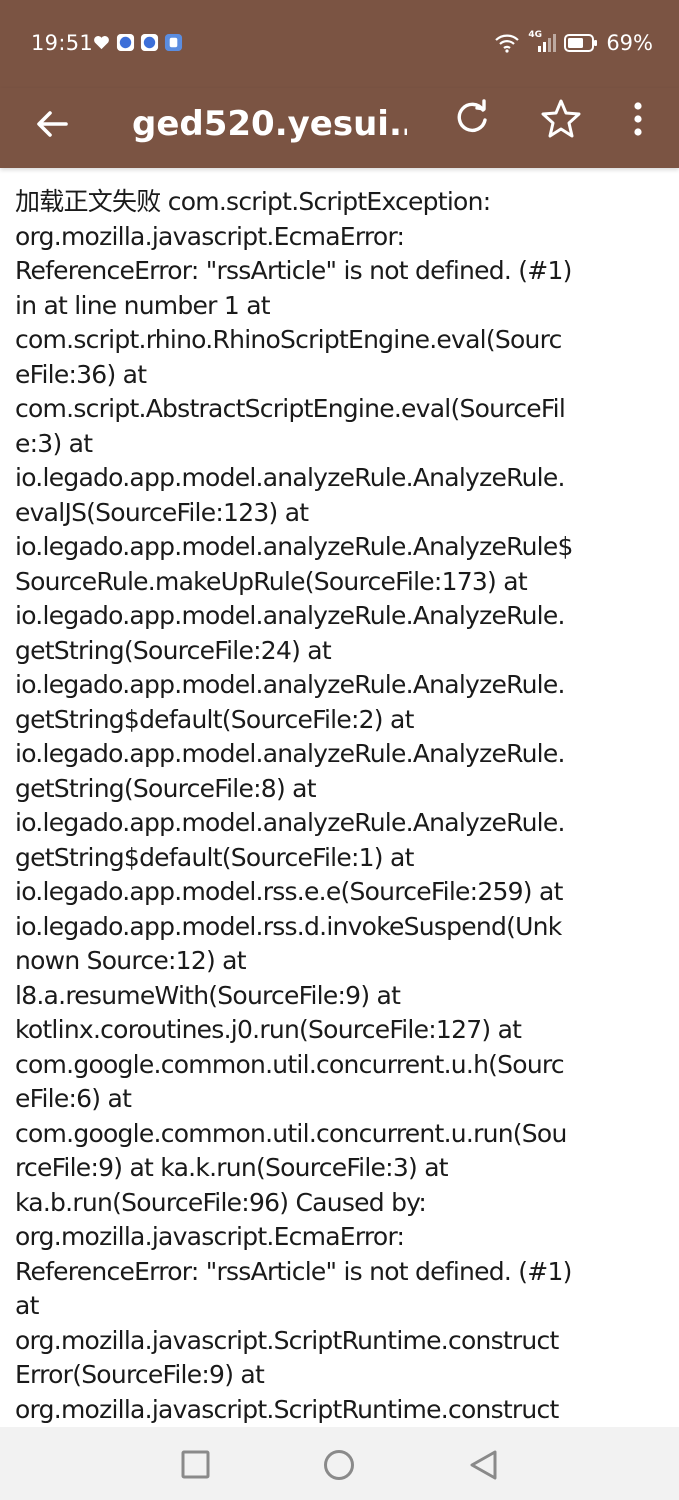  What do you see at coordinates (195, 1465) in the screenshot?
I see `recent-apps-icon` at bounding box center [195, 1465].